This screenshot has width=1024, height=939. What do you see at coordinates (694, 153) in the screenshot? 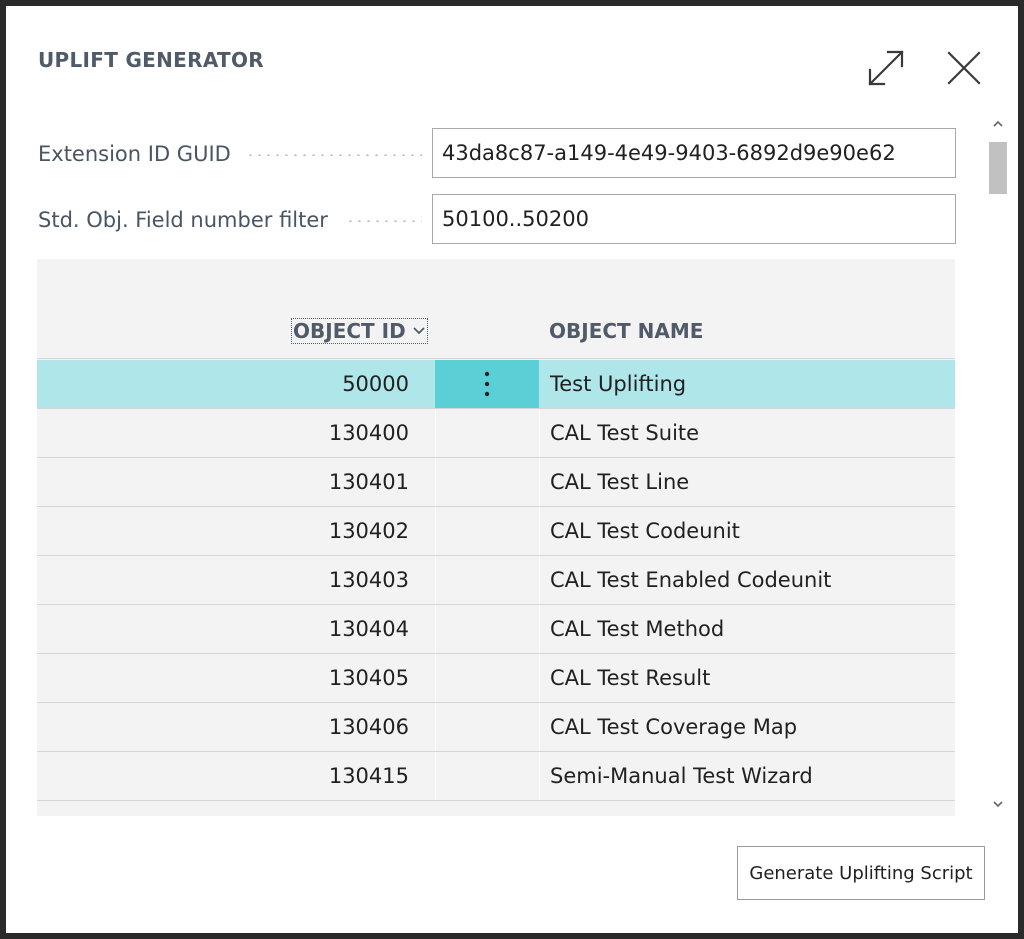
I see `extension-id-input` at bounding box center [694, 153].